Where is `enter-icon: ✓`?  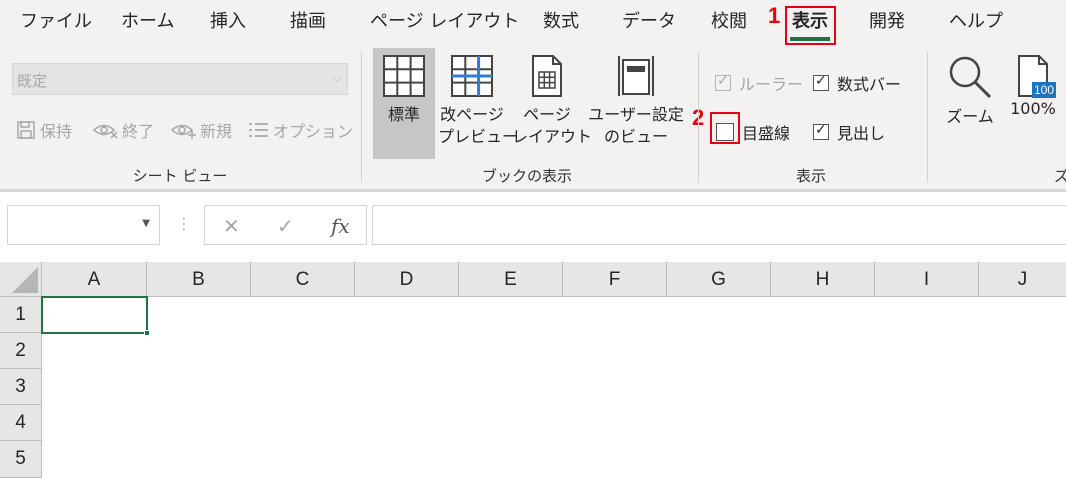
enter-icon: ✓ is located at coordinates (285, 226).